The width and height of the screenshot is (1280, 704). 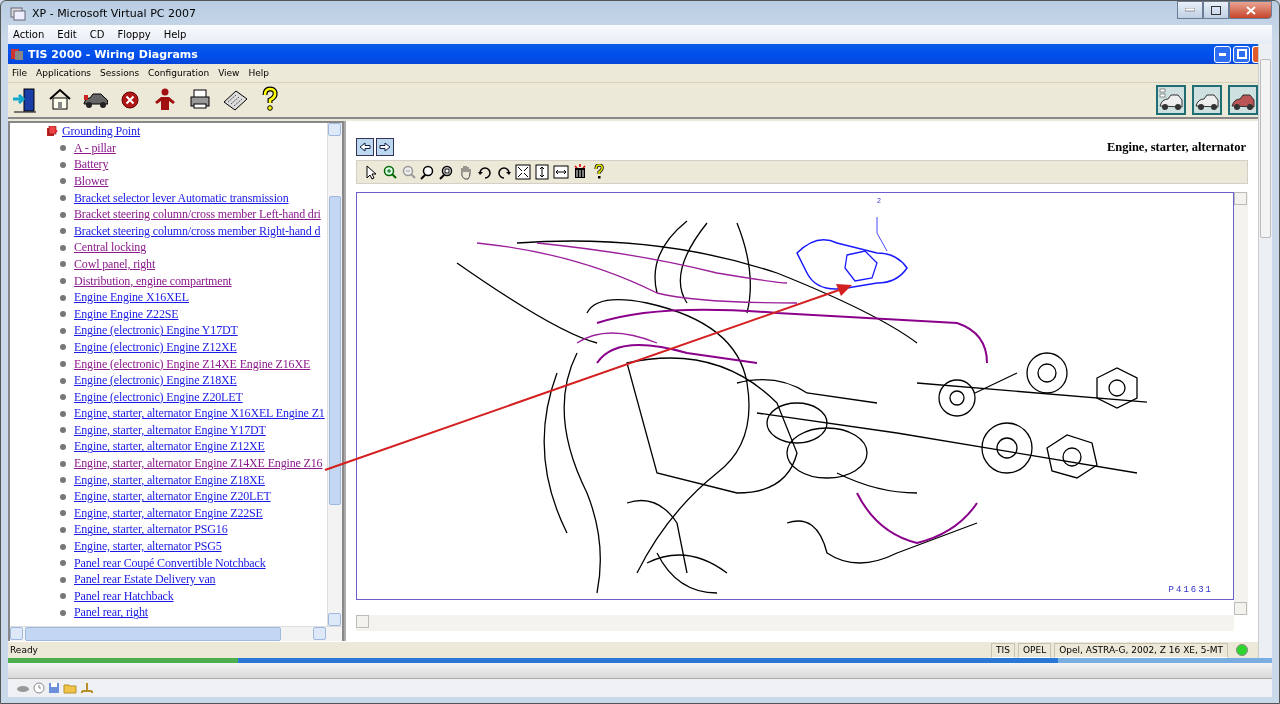 I want to click on fit-page-icon, so click(x=523, y=172).